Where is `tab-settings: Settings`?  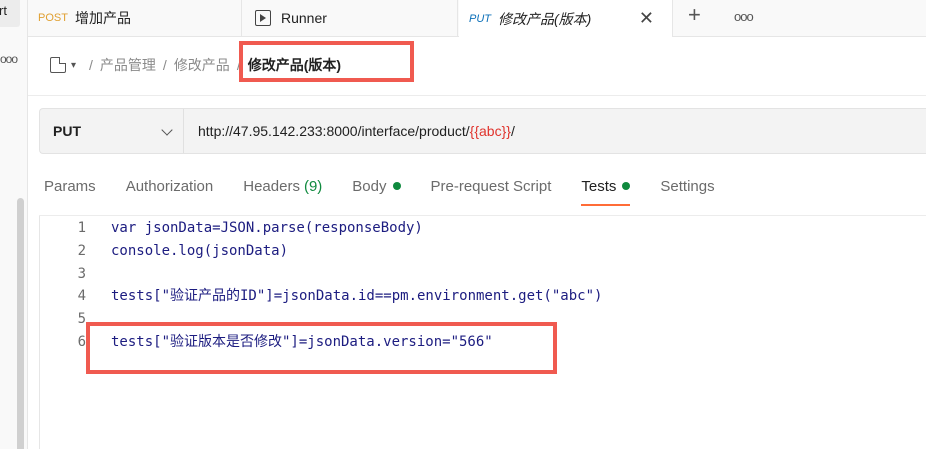 tab-settings: Settings is located at coordinates (687, 186).